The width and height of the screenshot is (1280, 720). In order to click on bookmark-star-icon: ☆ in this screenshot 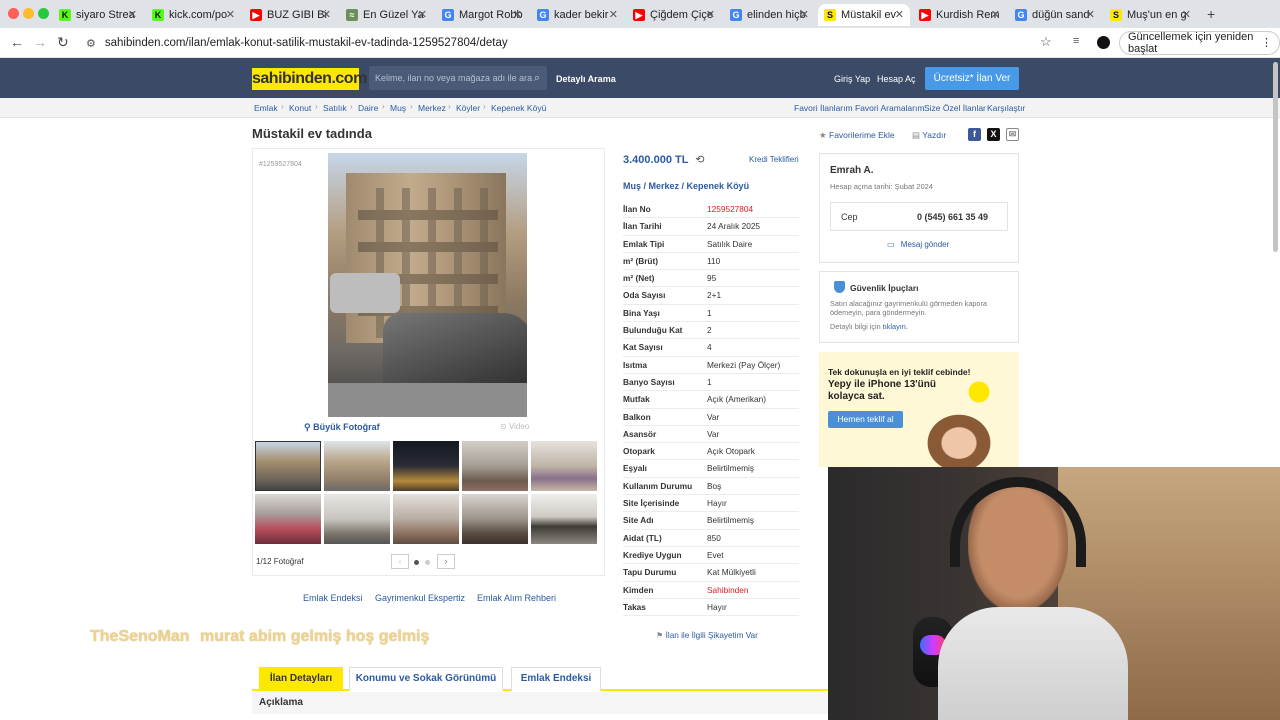, I will do `click(1046, 42)`.